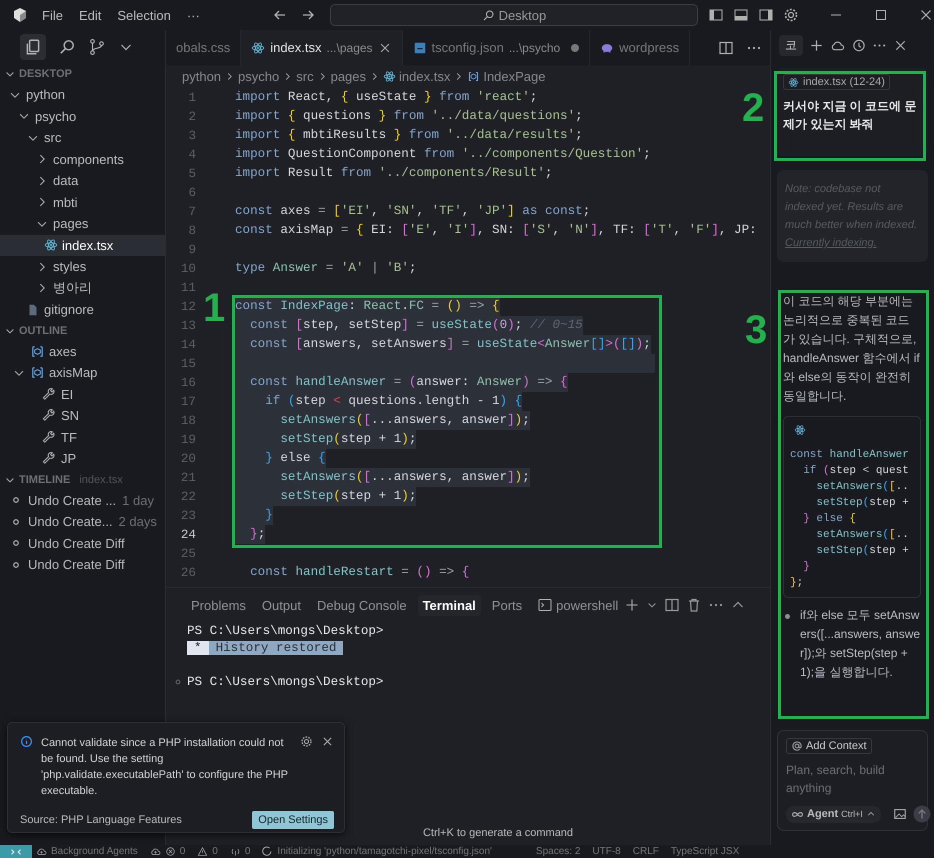 This screenshot has width=934, height=858. Describe the element at coordinates (82, 202) in the screenshot. I see `tree-item: mbti` at that location.